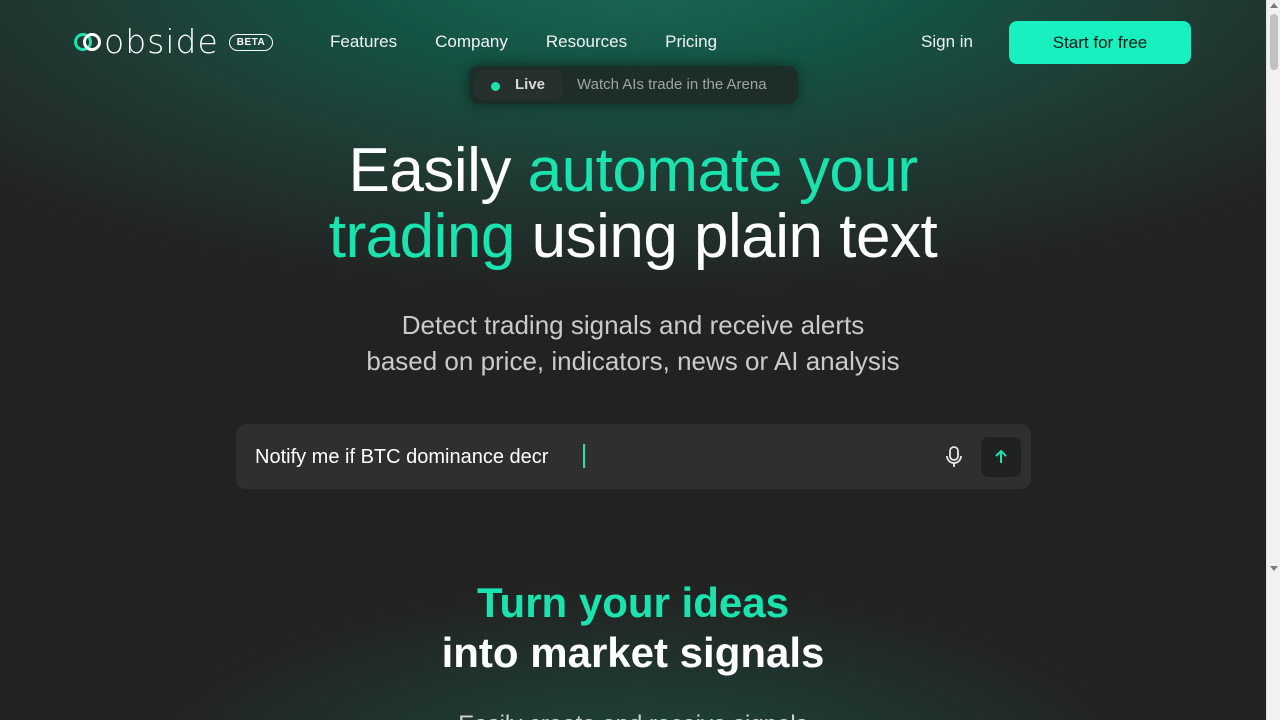 This screenshot has width=1280, height=720. I want to click on live-banner-message: Watch AIs trade in the Arena, so click(672, 84).